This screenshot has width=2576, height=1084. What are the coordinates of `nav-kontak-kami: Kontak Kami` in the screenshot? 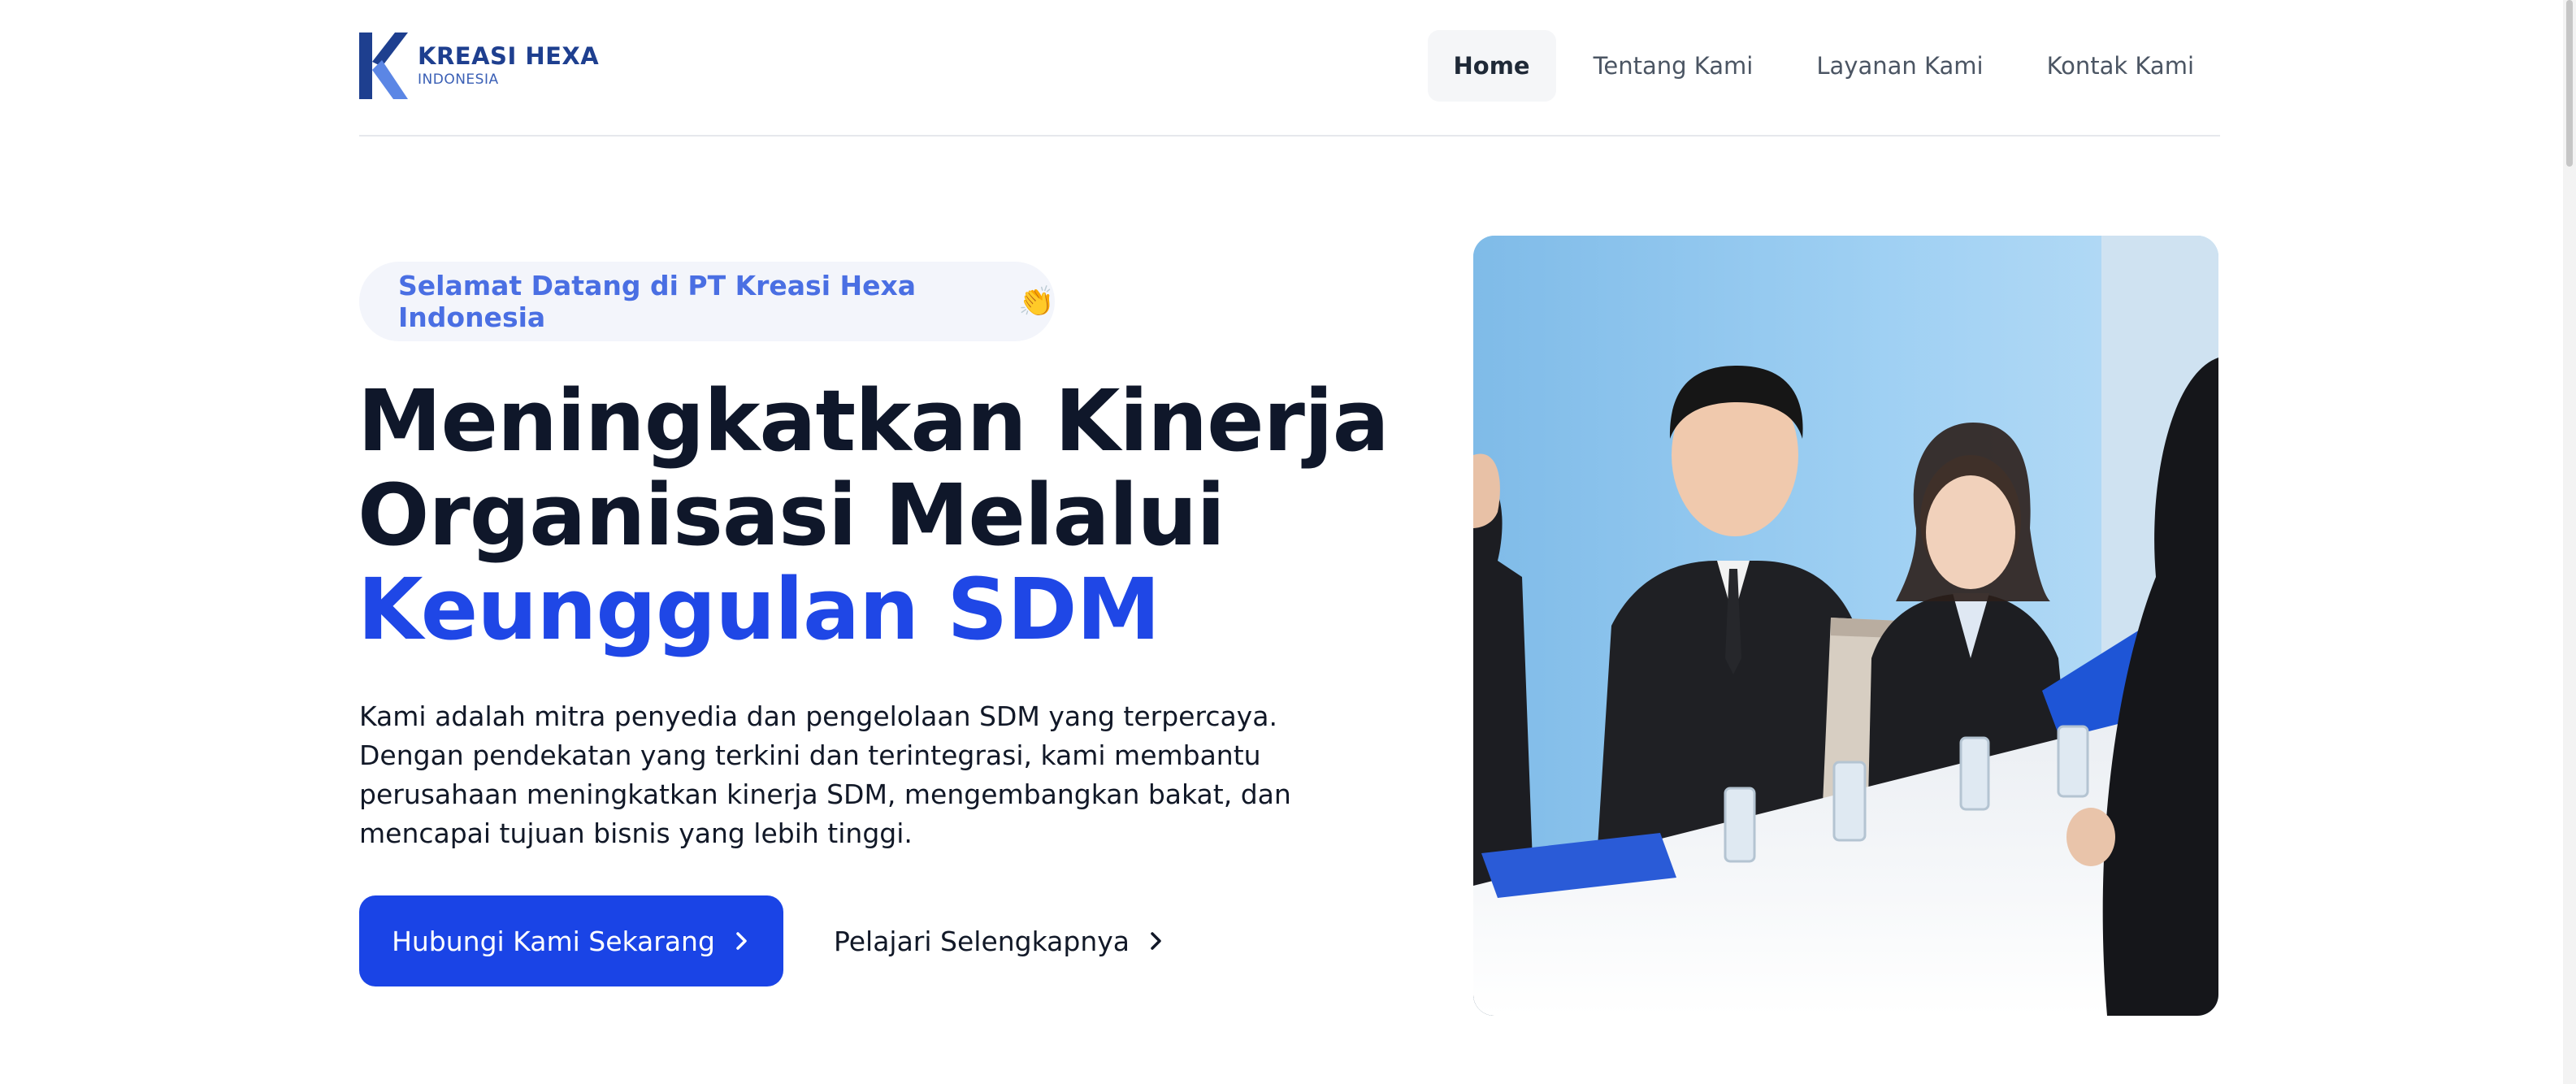 It's located at (2120, 66).